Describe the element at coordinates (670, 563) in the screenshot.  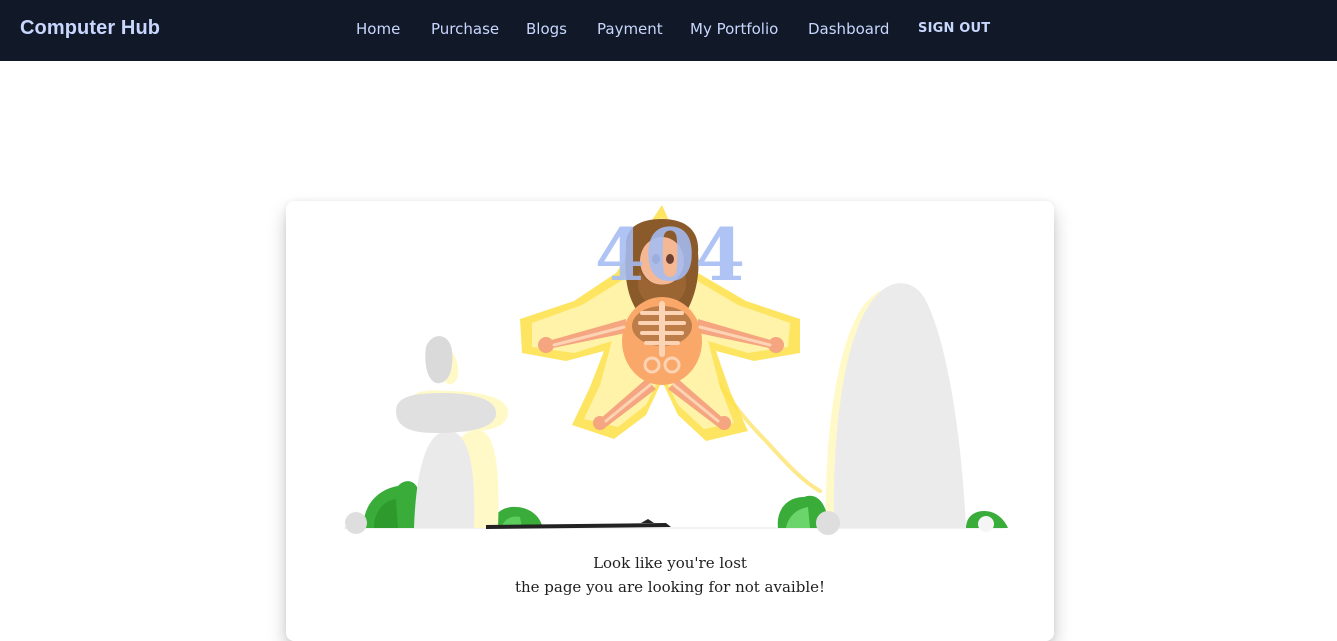
I see `error-message-title: Look like you're lost` at that location.